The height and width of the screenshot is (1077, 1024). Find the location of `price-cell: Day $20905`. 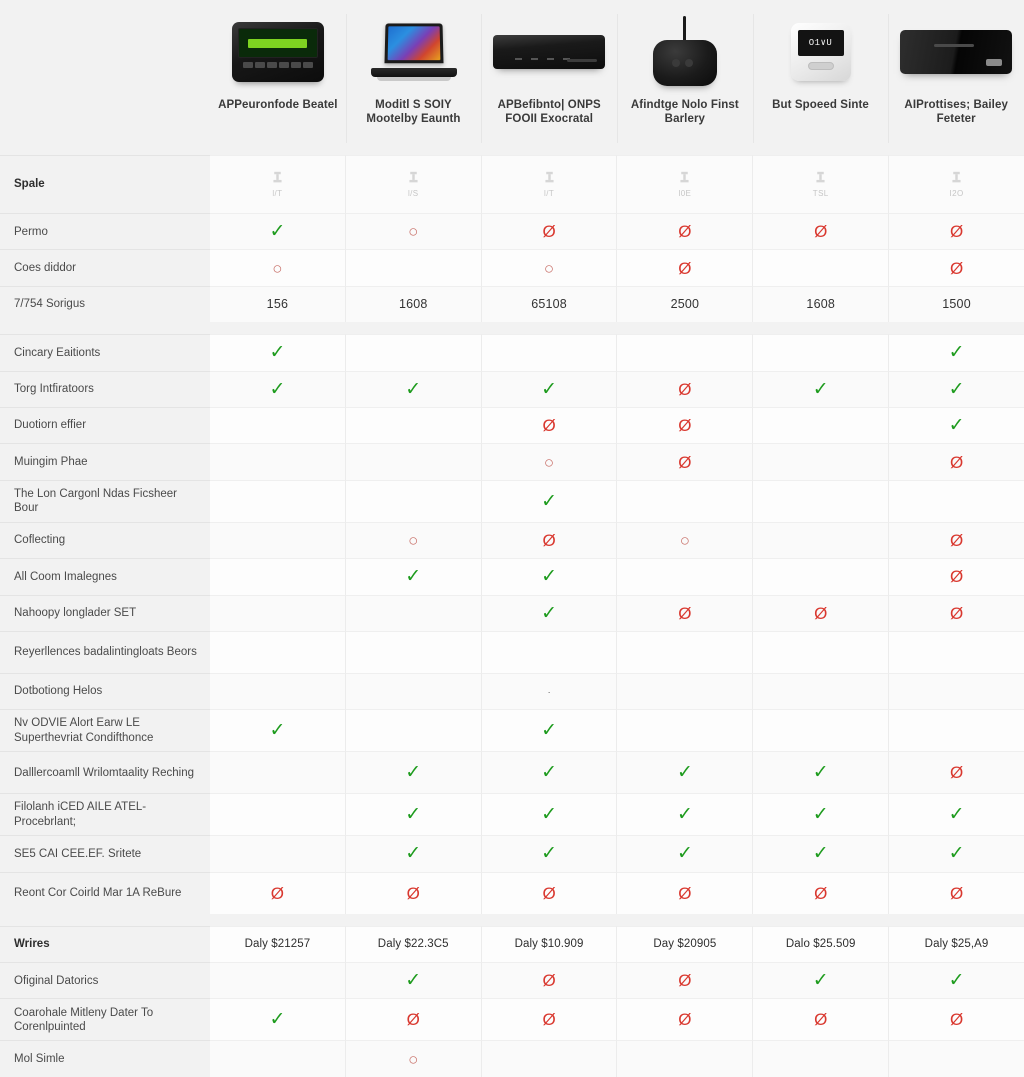

price-cell: Day $20905 is located at coordinates (685, 944).